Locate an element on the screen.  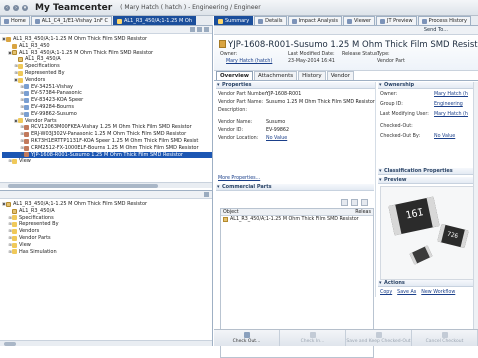
button-label: Save and Keep Checked-Out is located at coordinates (378, 341).